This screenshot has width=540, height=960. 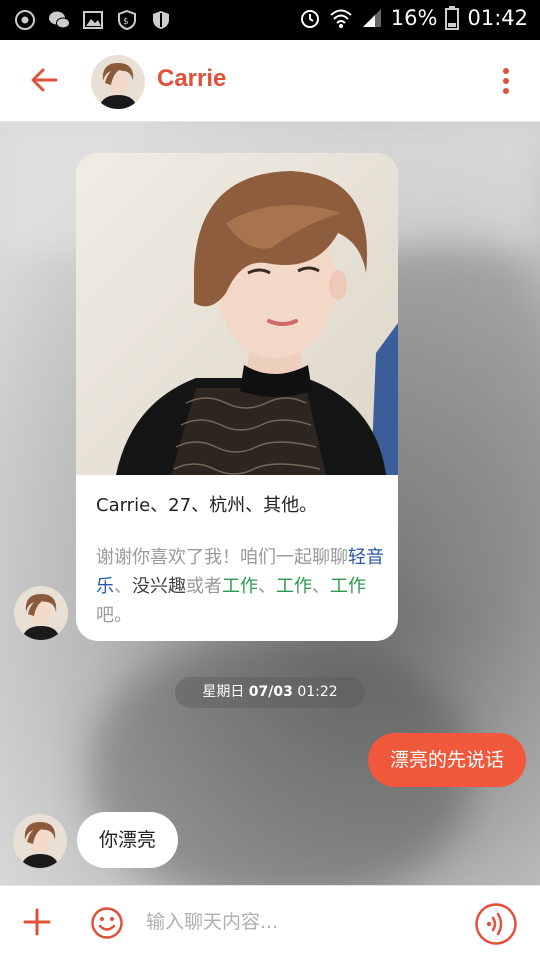 I want to click on profile-city: 杭州, so click(x=227, y=505).